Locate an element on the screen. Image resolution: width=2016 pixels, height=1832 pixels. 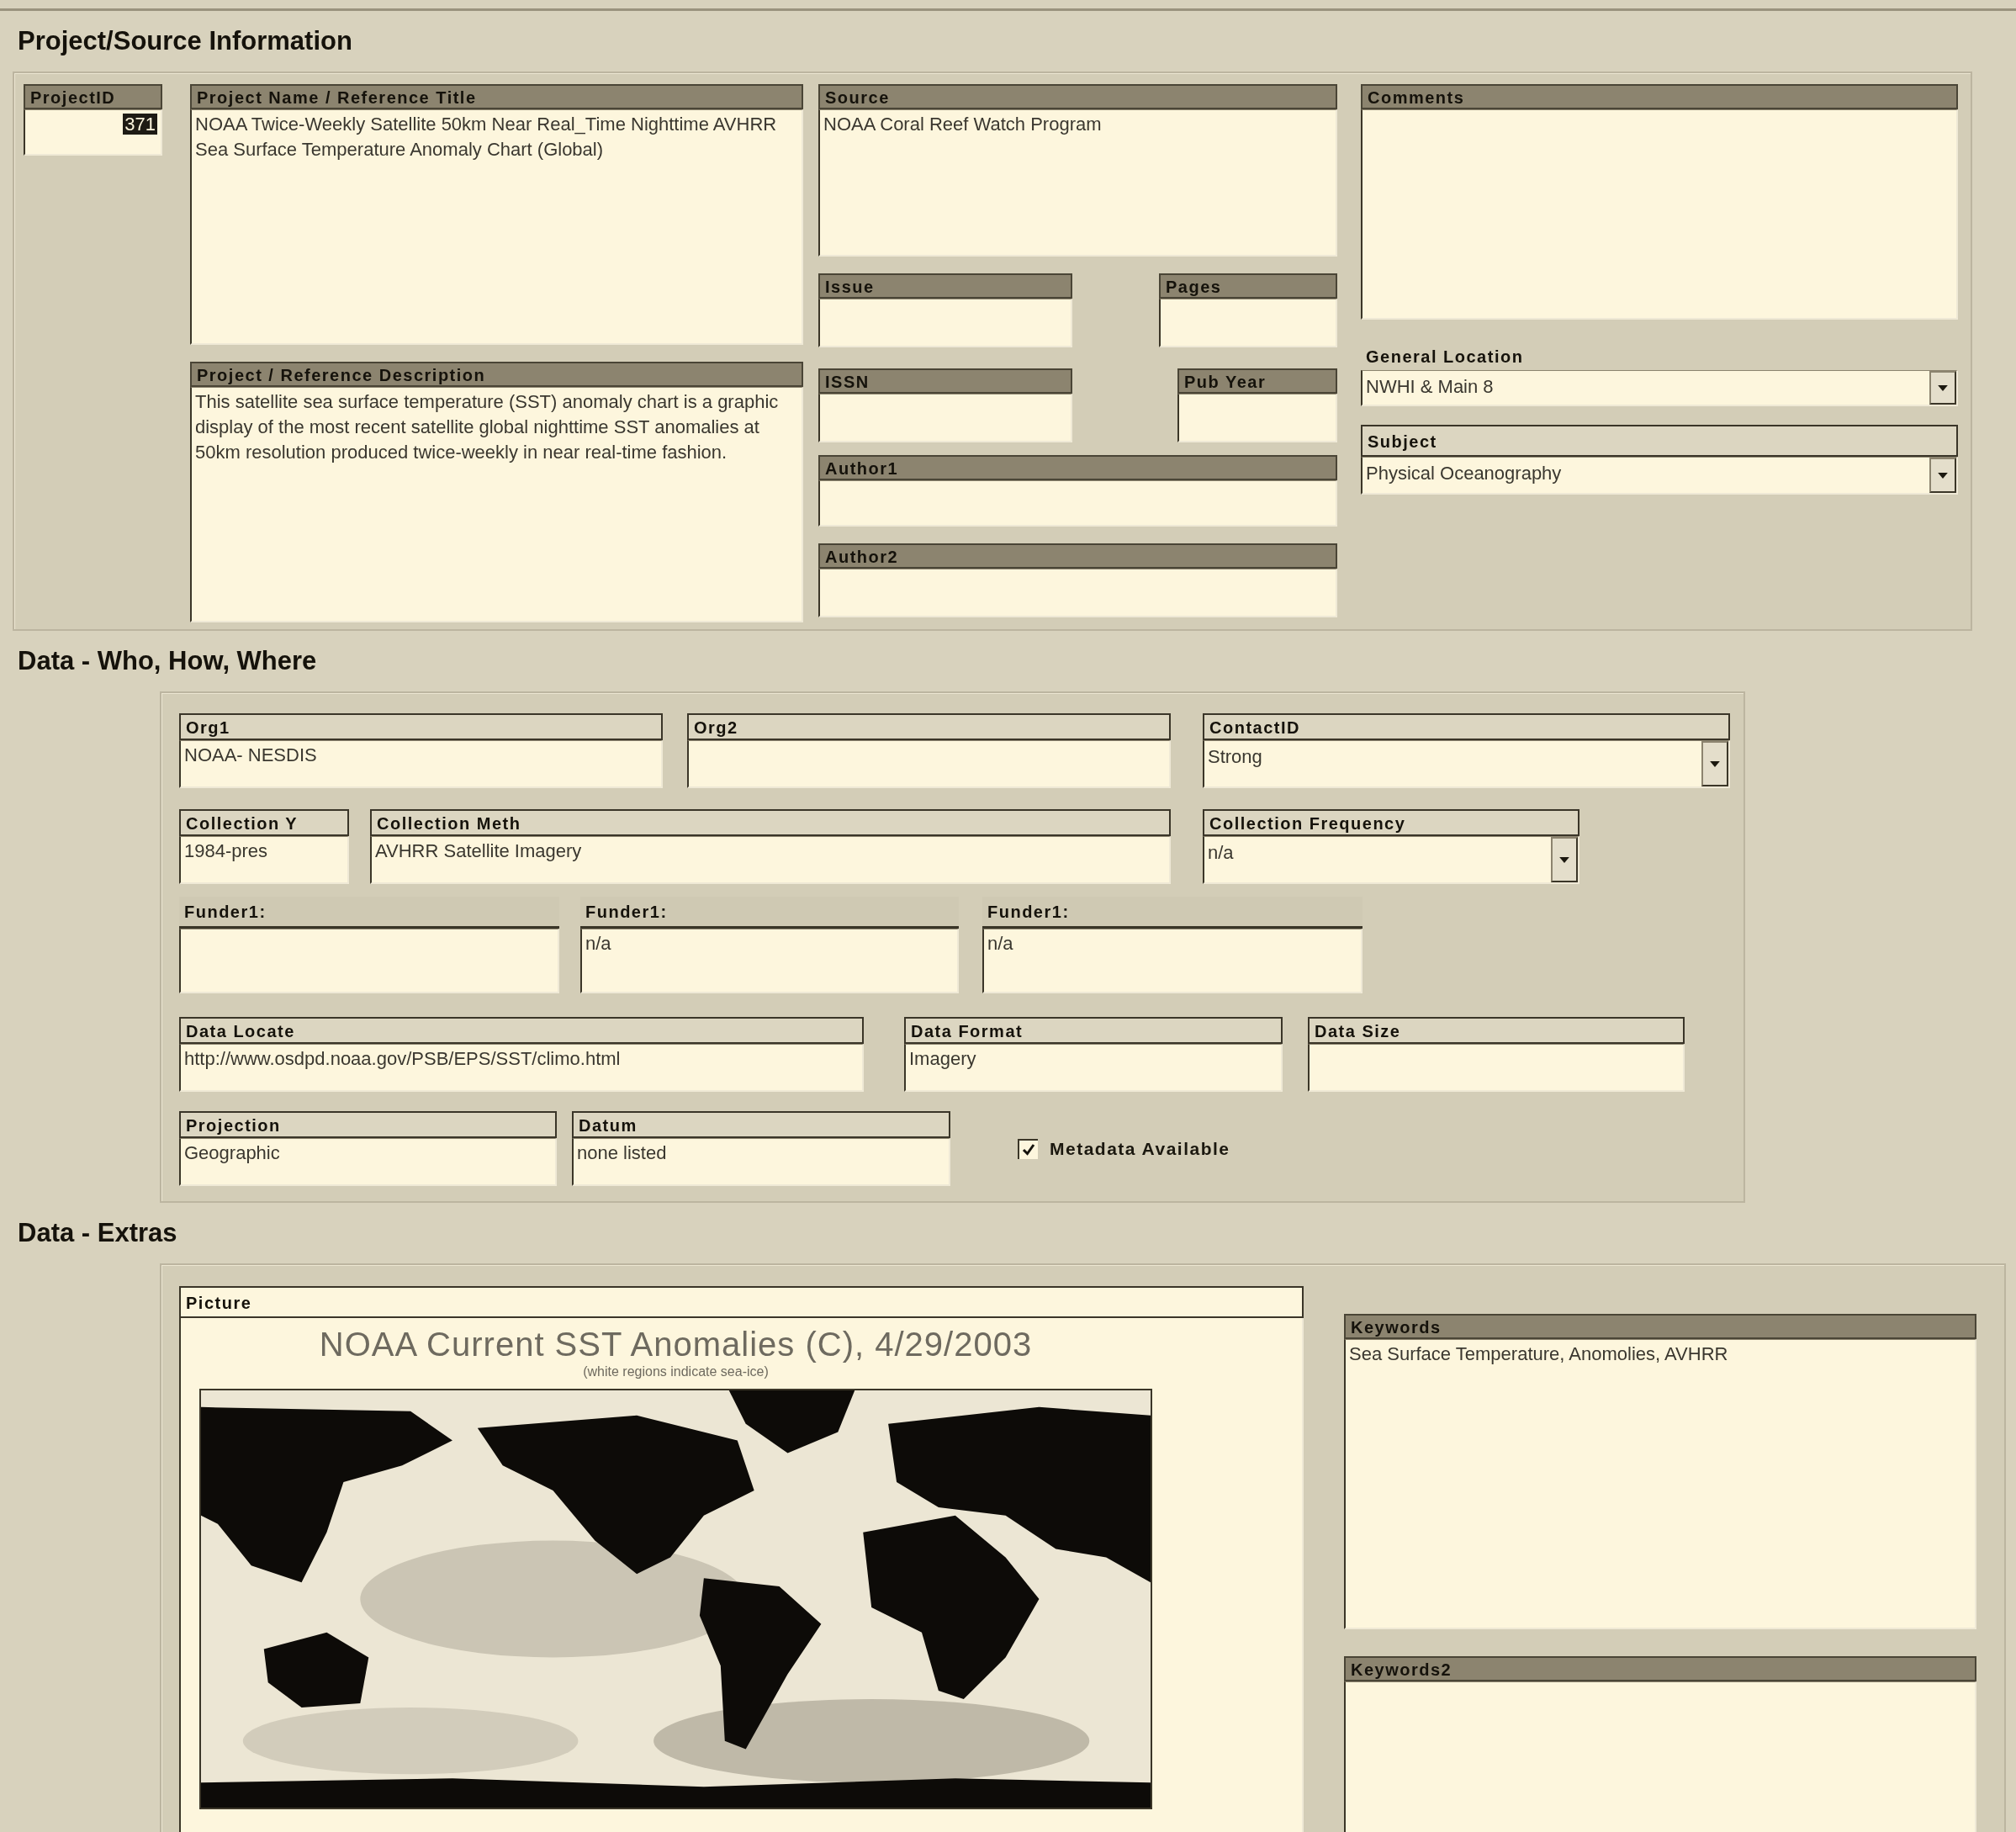
field-label: Org1 is located at coordinates (421, 727).